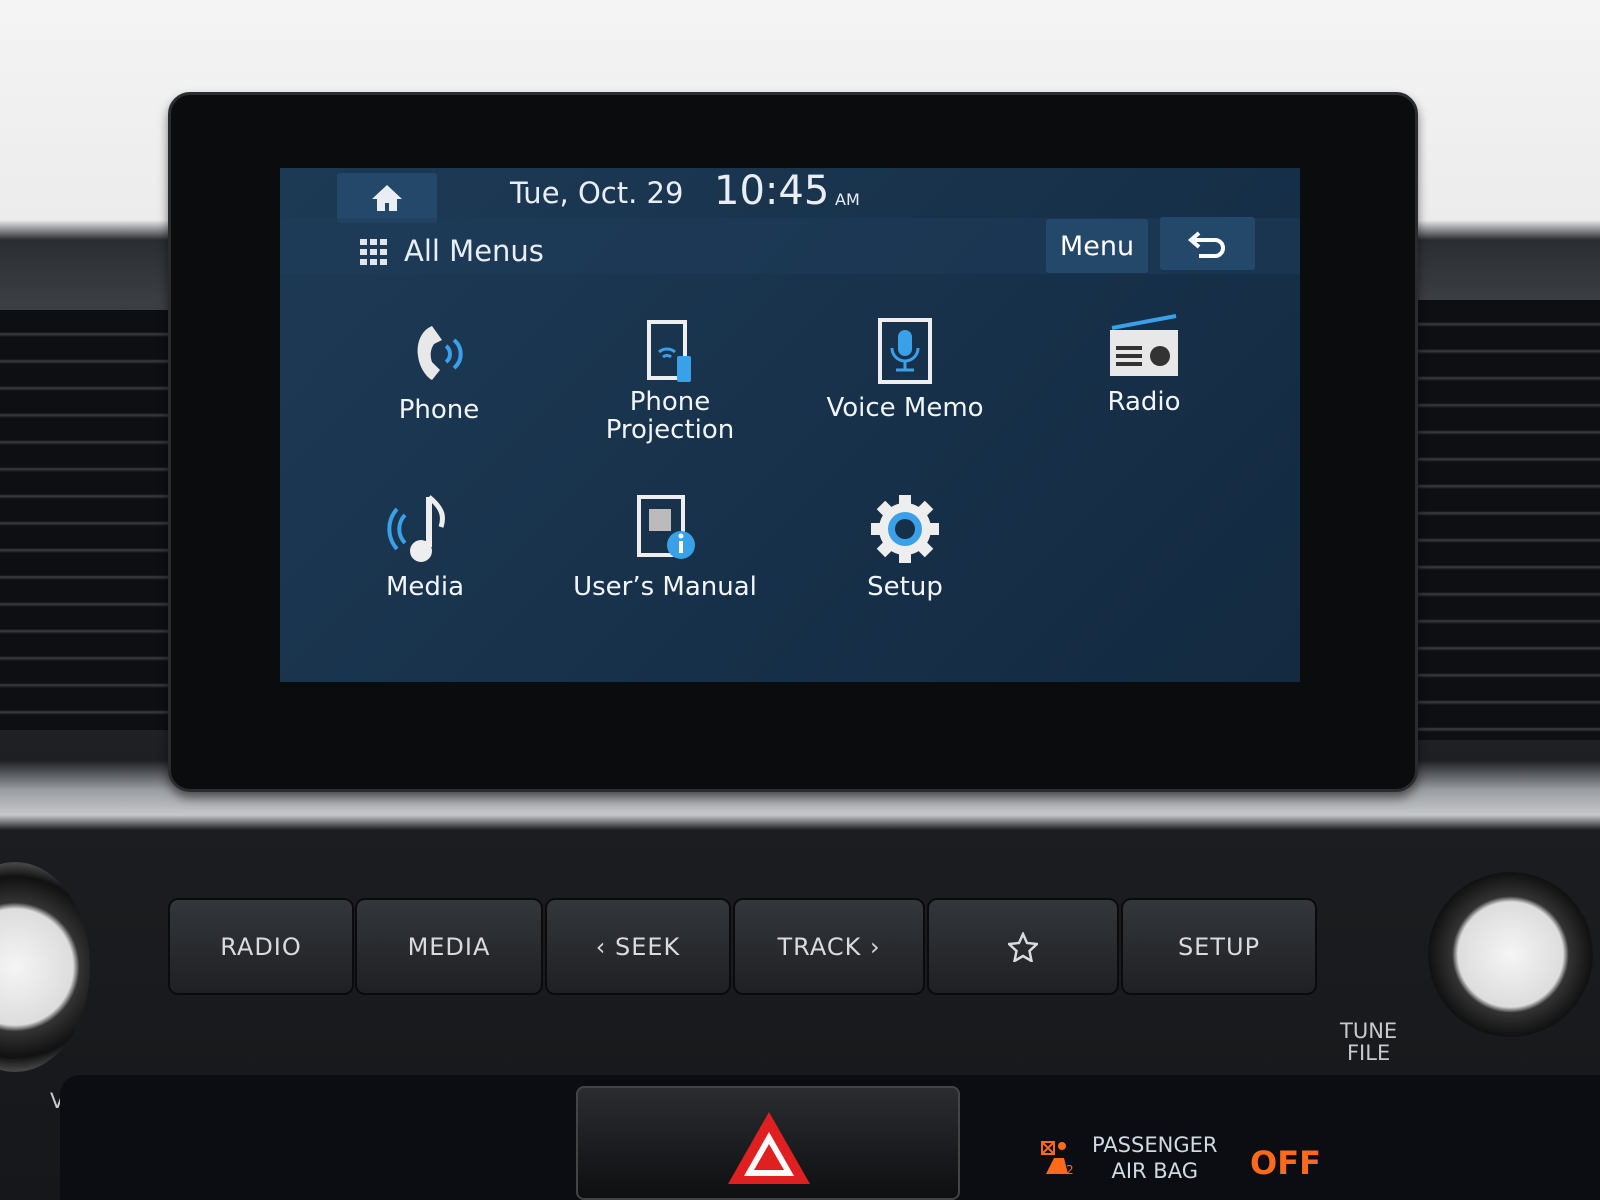 The image size is (1600, 1200). I want to click on seek-button: ‹ SEEK, so click(638, 946).